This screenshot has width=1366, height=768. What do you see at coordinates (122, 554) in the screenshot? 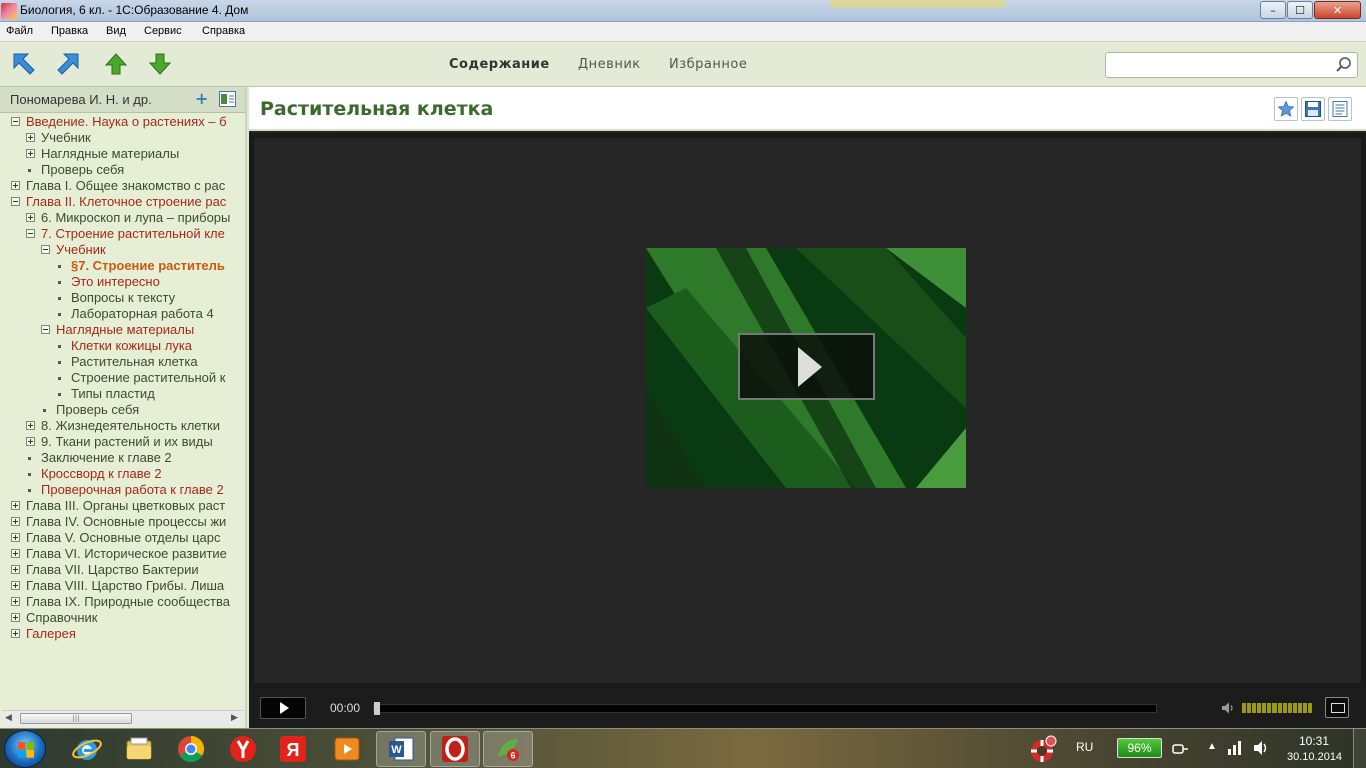
I see `tree-item: Глава VI. Историческое развитие` at bounding box center [122, 554].